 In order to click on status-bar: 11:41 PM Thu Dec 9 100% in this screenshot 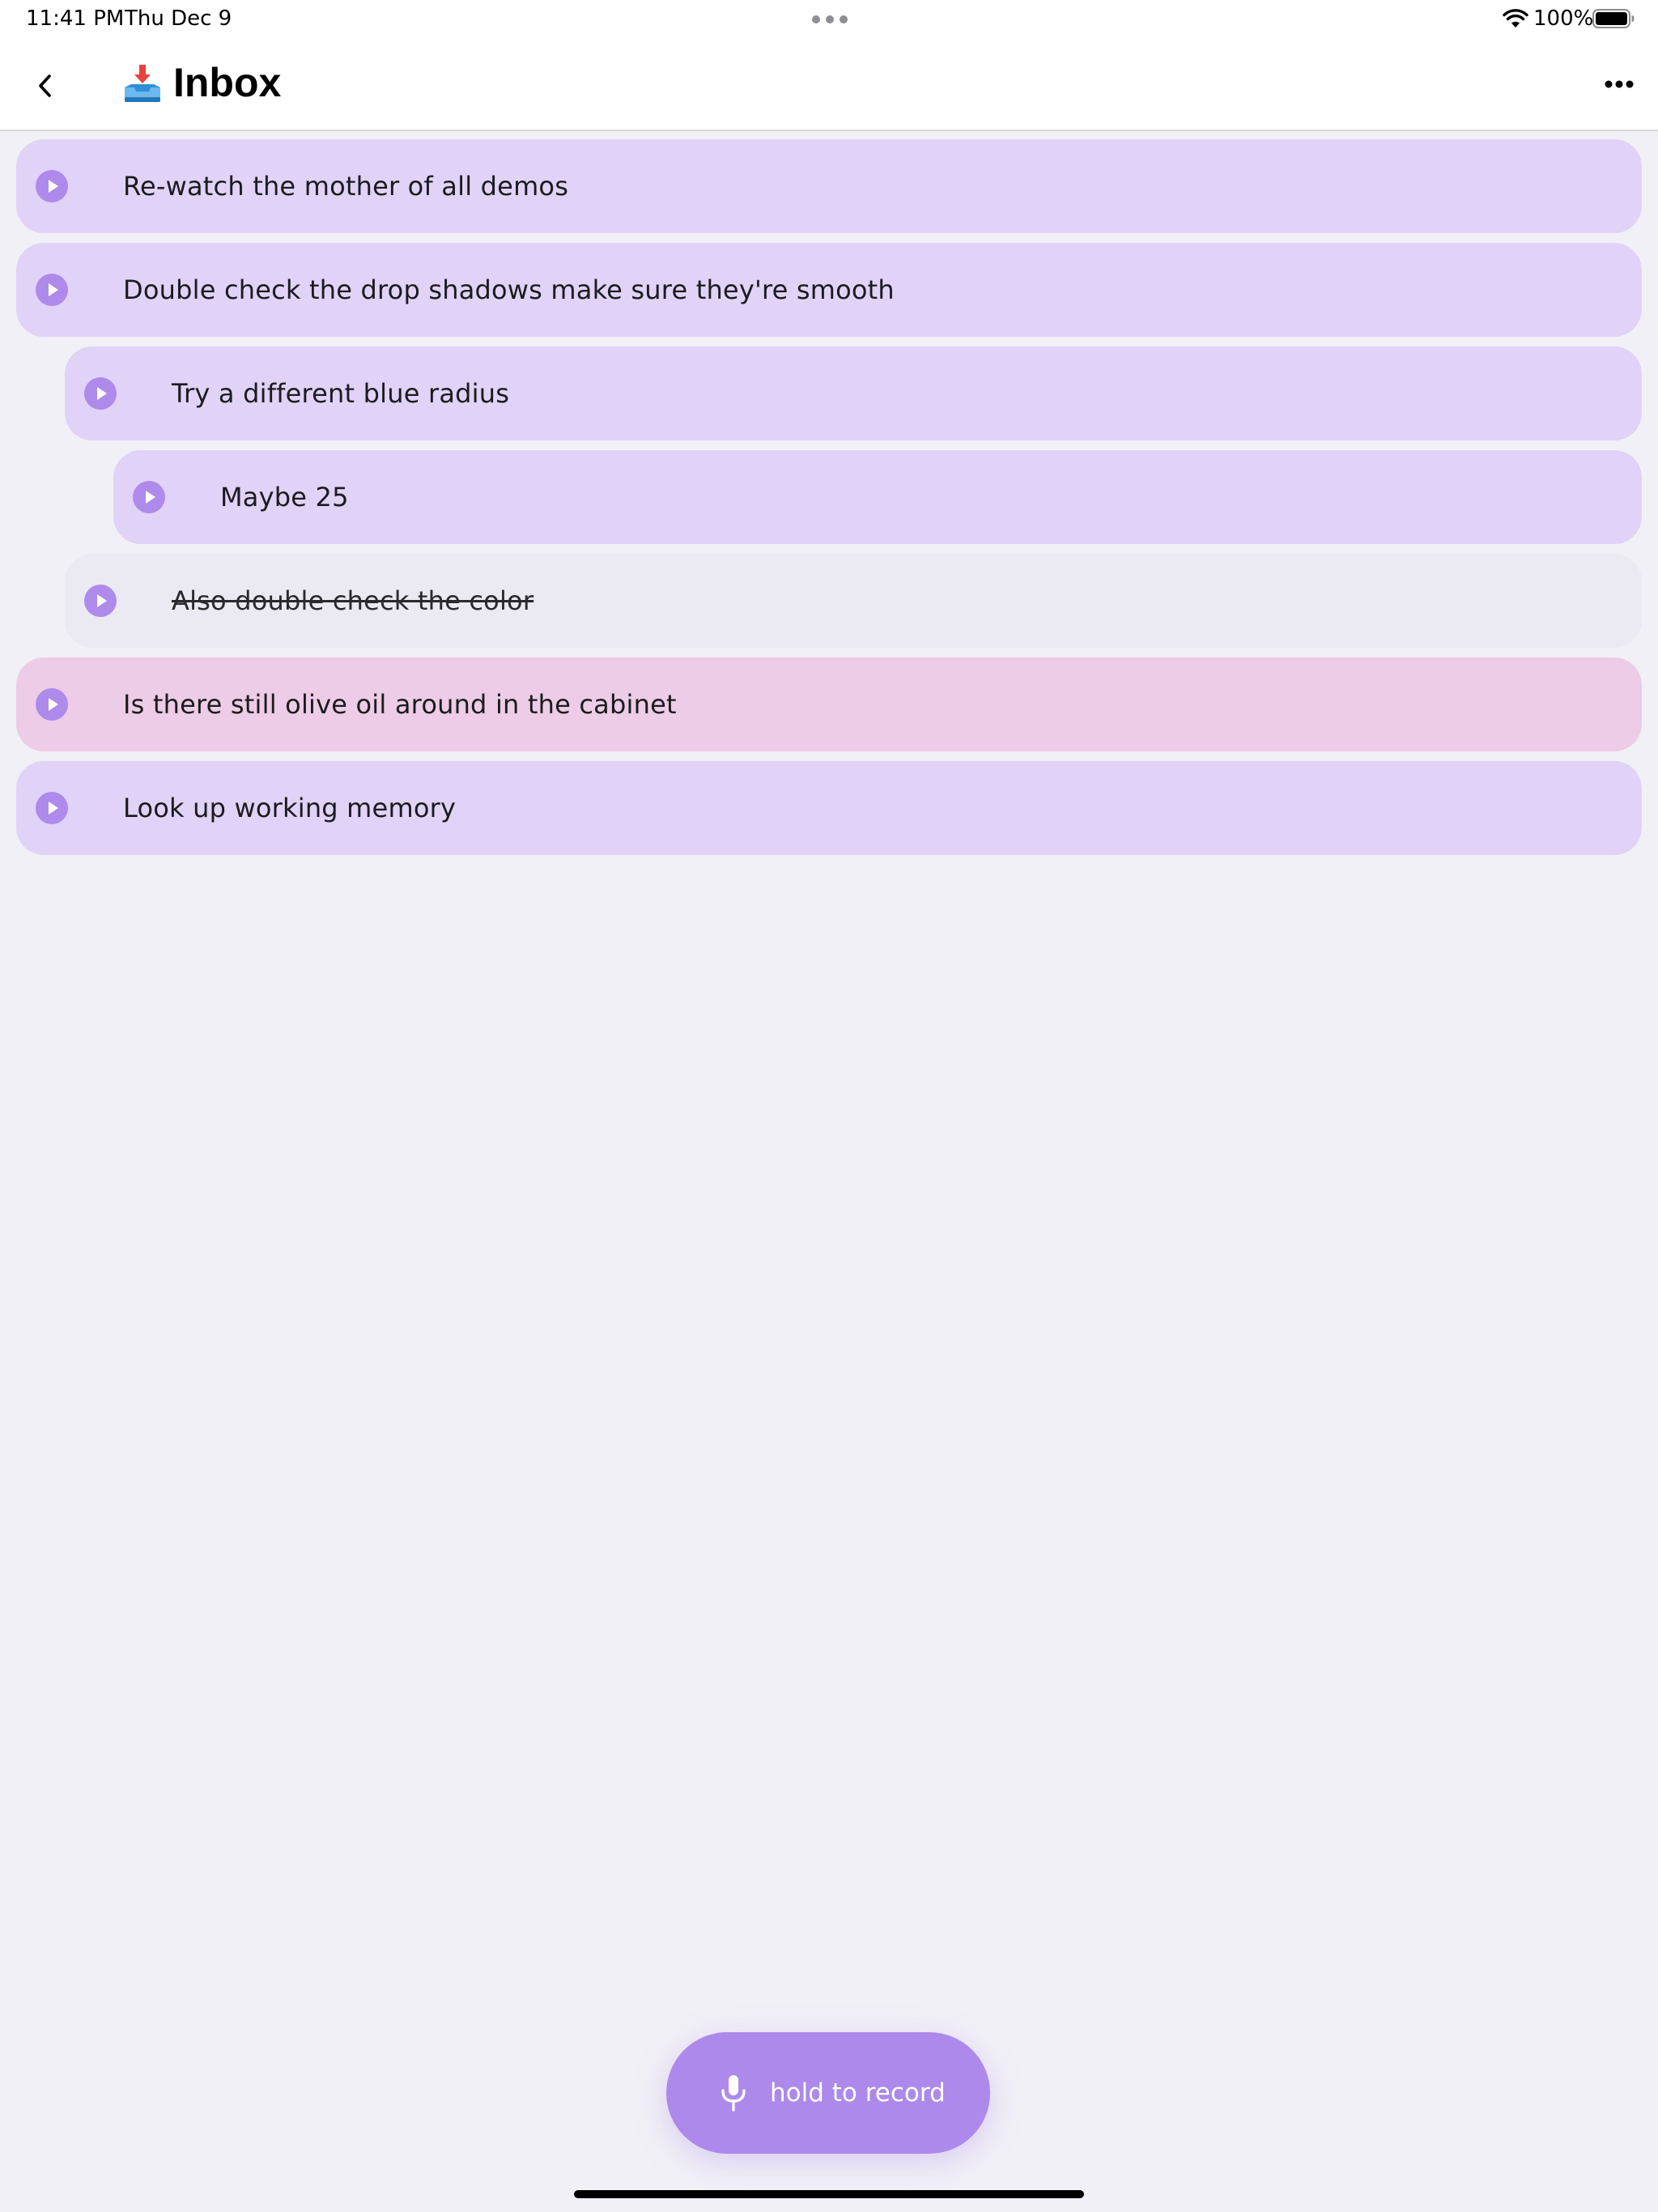, I will do `click(829, 19)`.